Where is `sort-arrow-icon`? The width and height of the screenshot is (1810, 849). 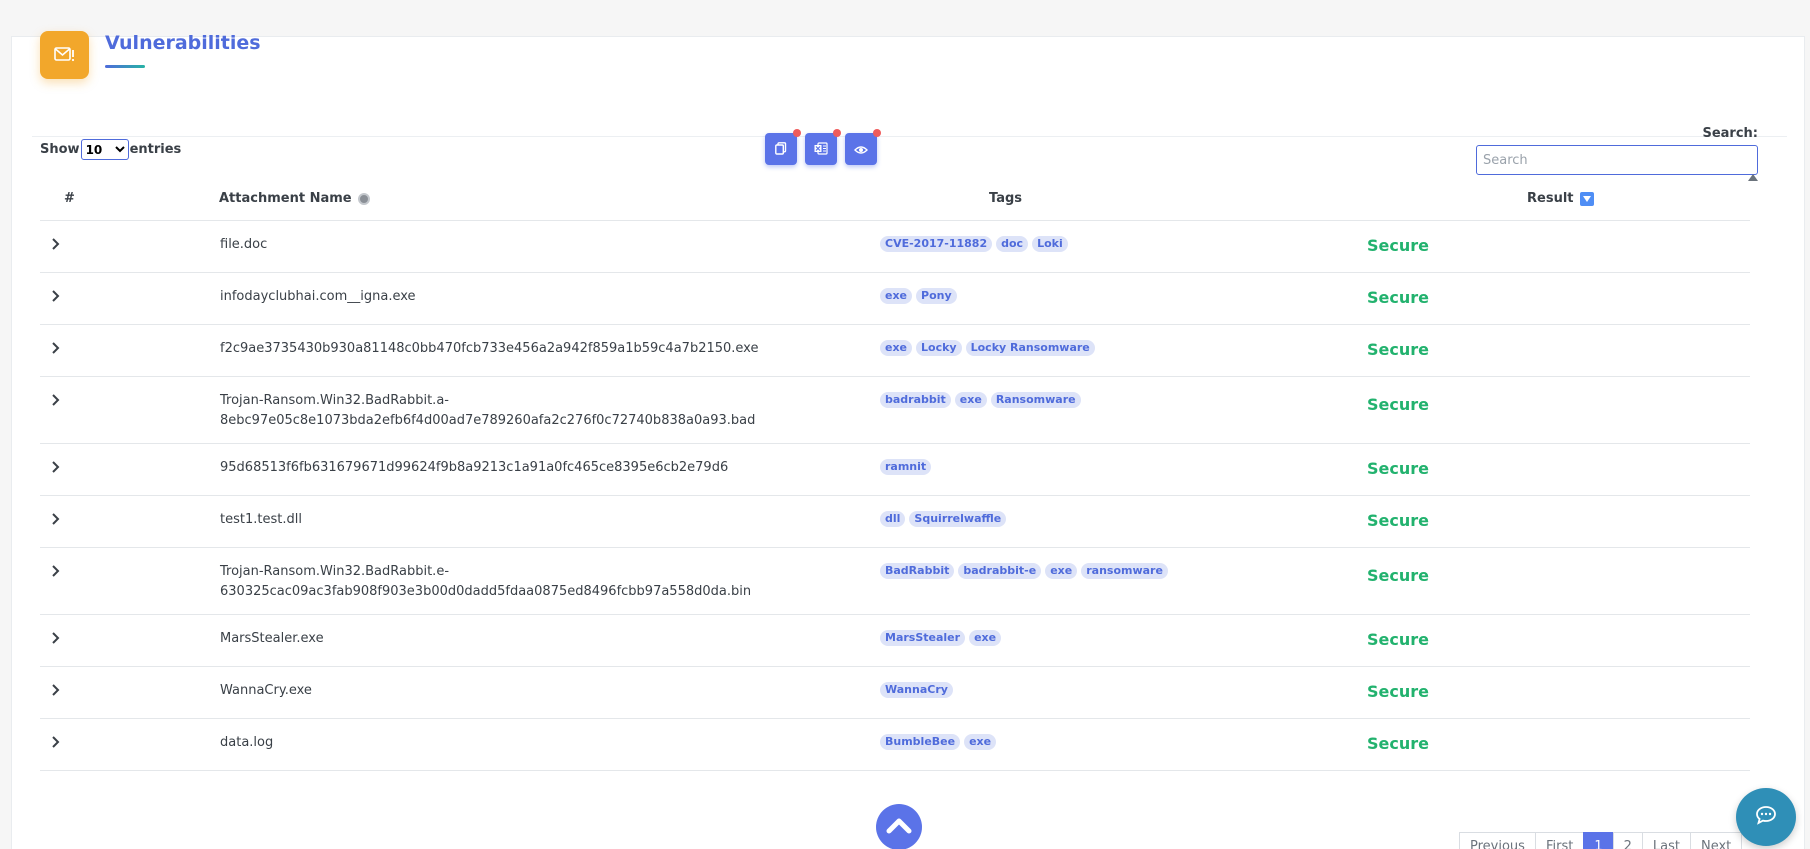 sort-arrow-icon is located at coordinates (1753, 177).